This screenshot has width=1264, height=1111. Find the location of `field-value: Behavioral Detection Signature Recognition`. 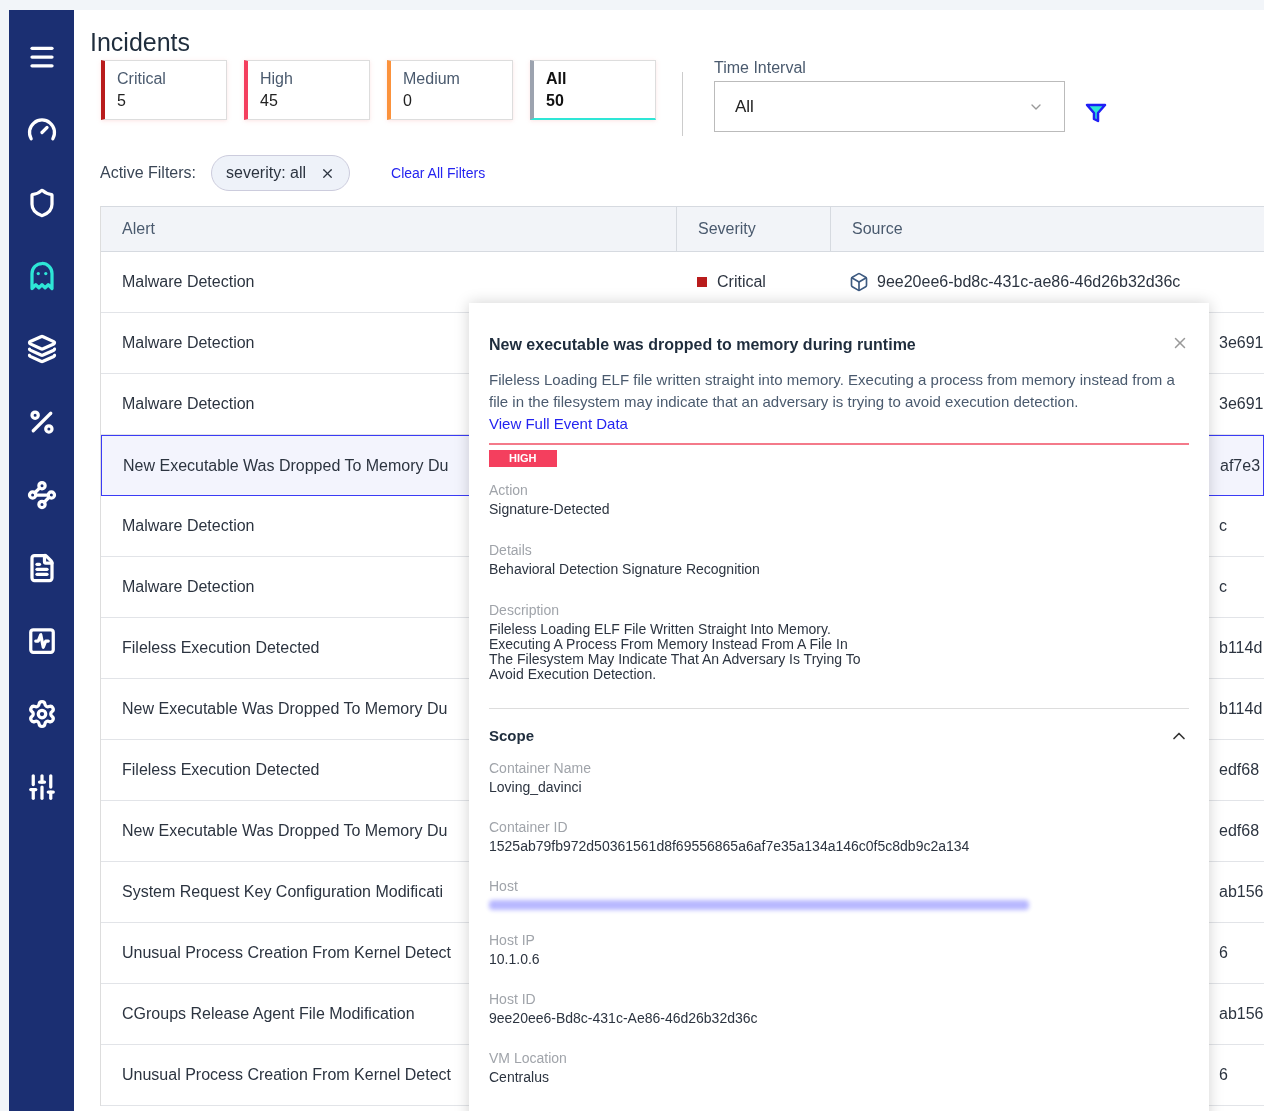

field-value: Behavioral Detection Signature Recognition is located at coordinates (625, 569).